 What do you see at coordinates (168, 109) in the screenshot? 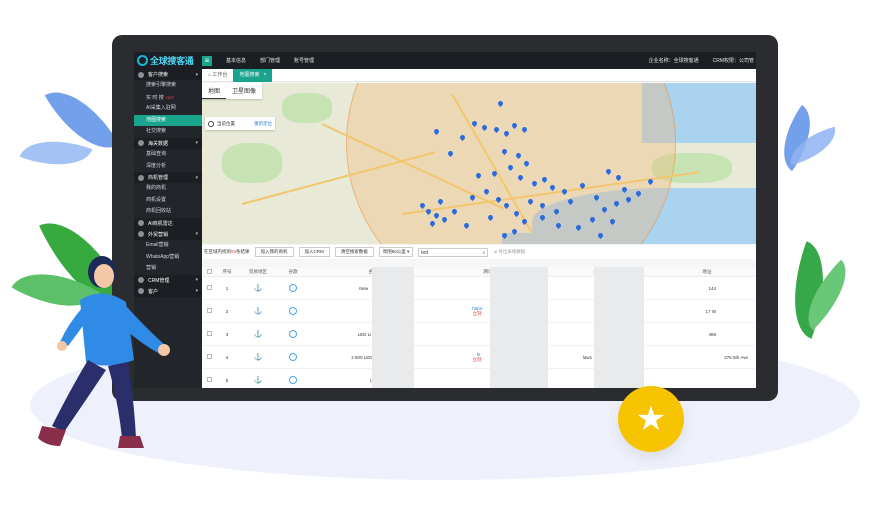
I see `sidebar-item-ai-collect: AI采集入驻网` at bounding box center [168, 109].